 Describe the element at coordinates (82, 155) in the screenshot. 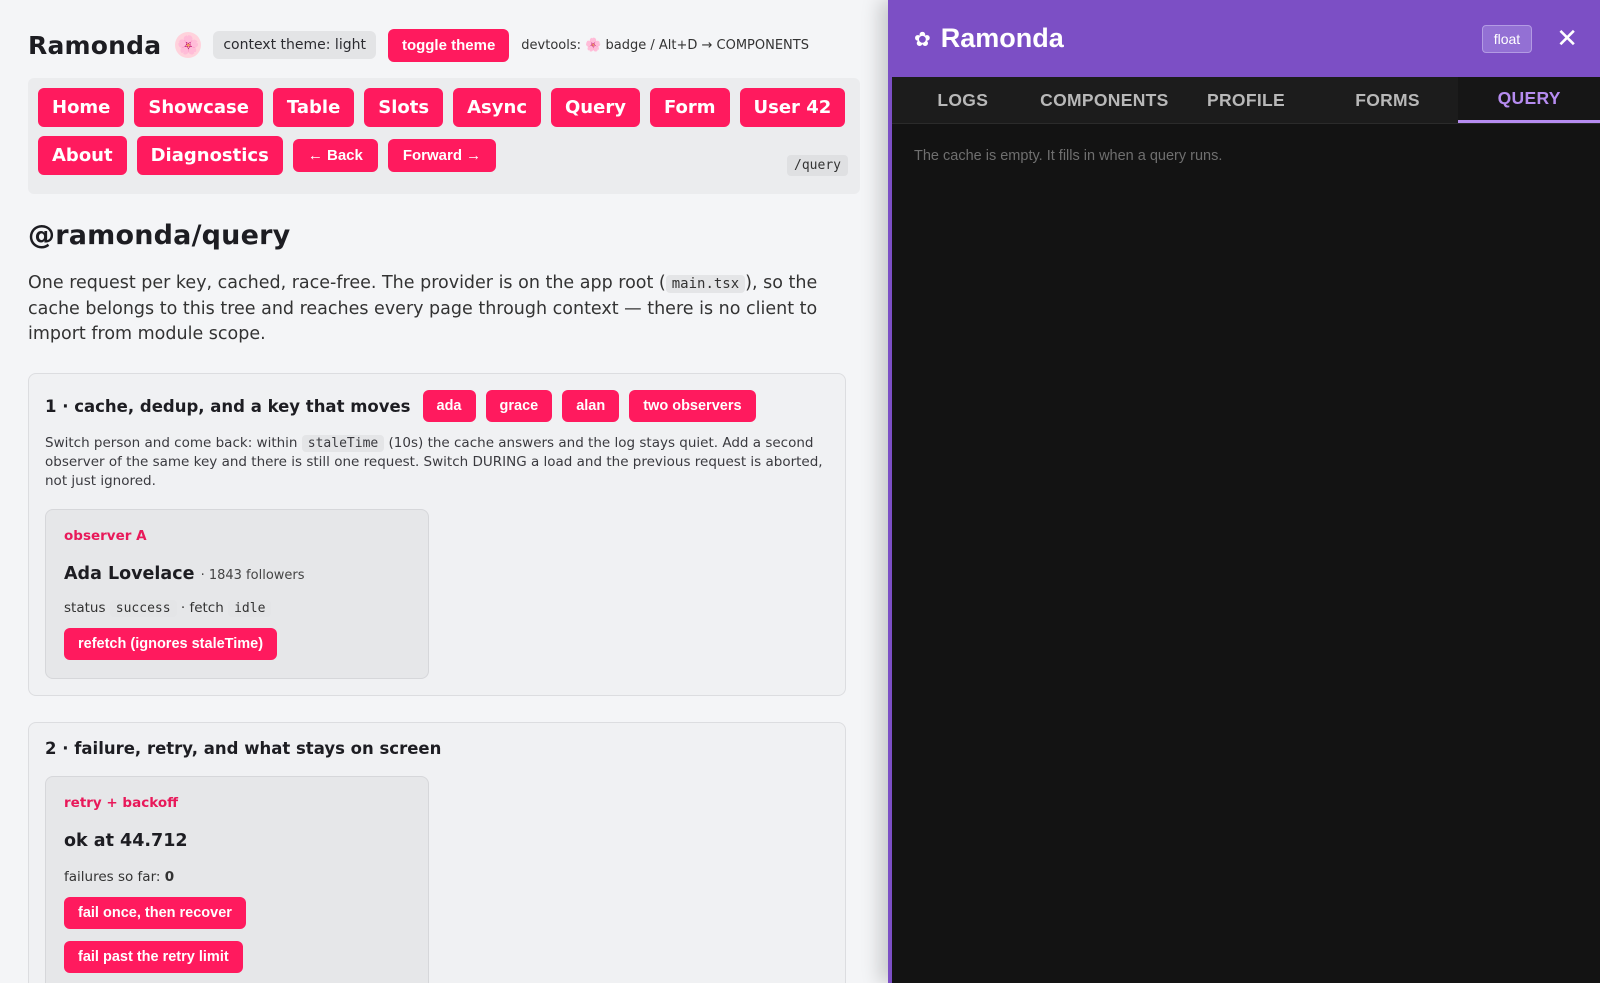

I see `nav-about: About` at that location.